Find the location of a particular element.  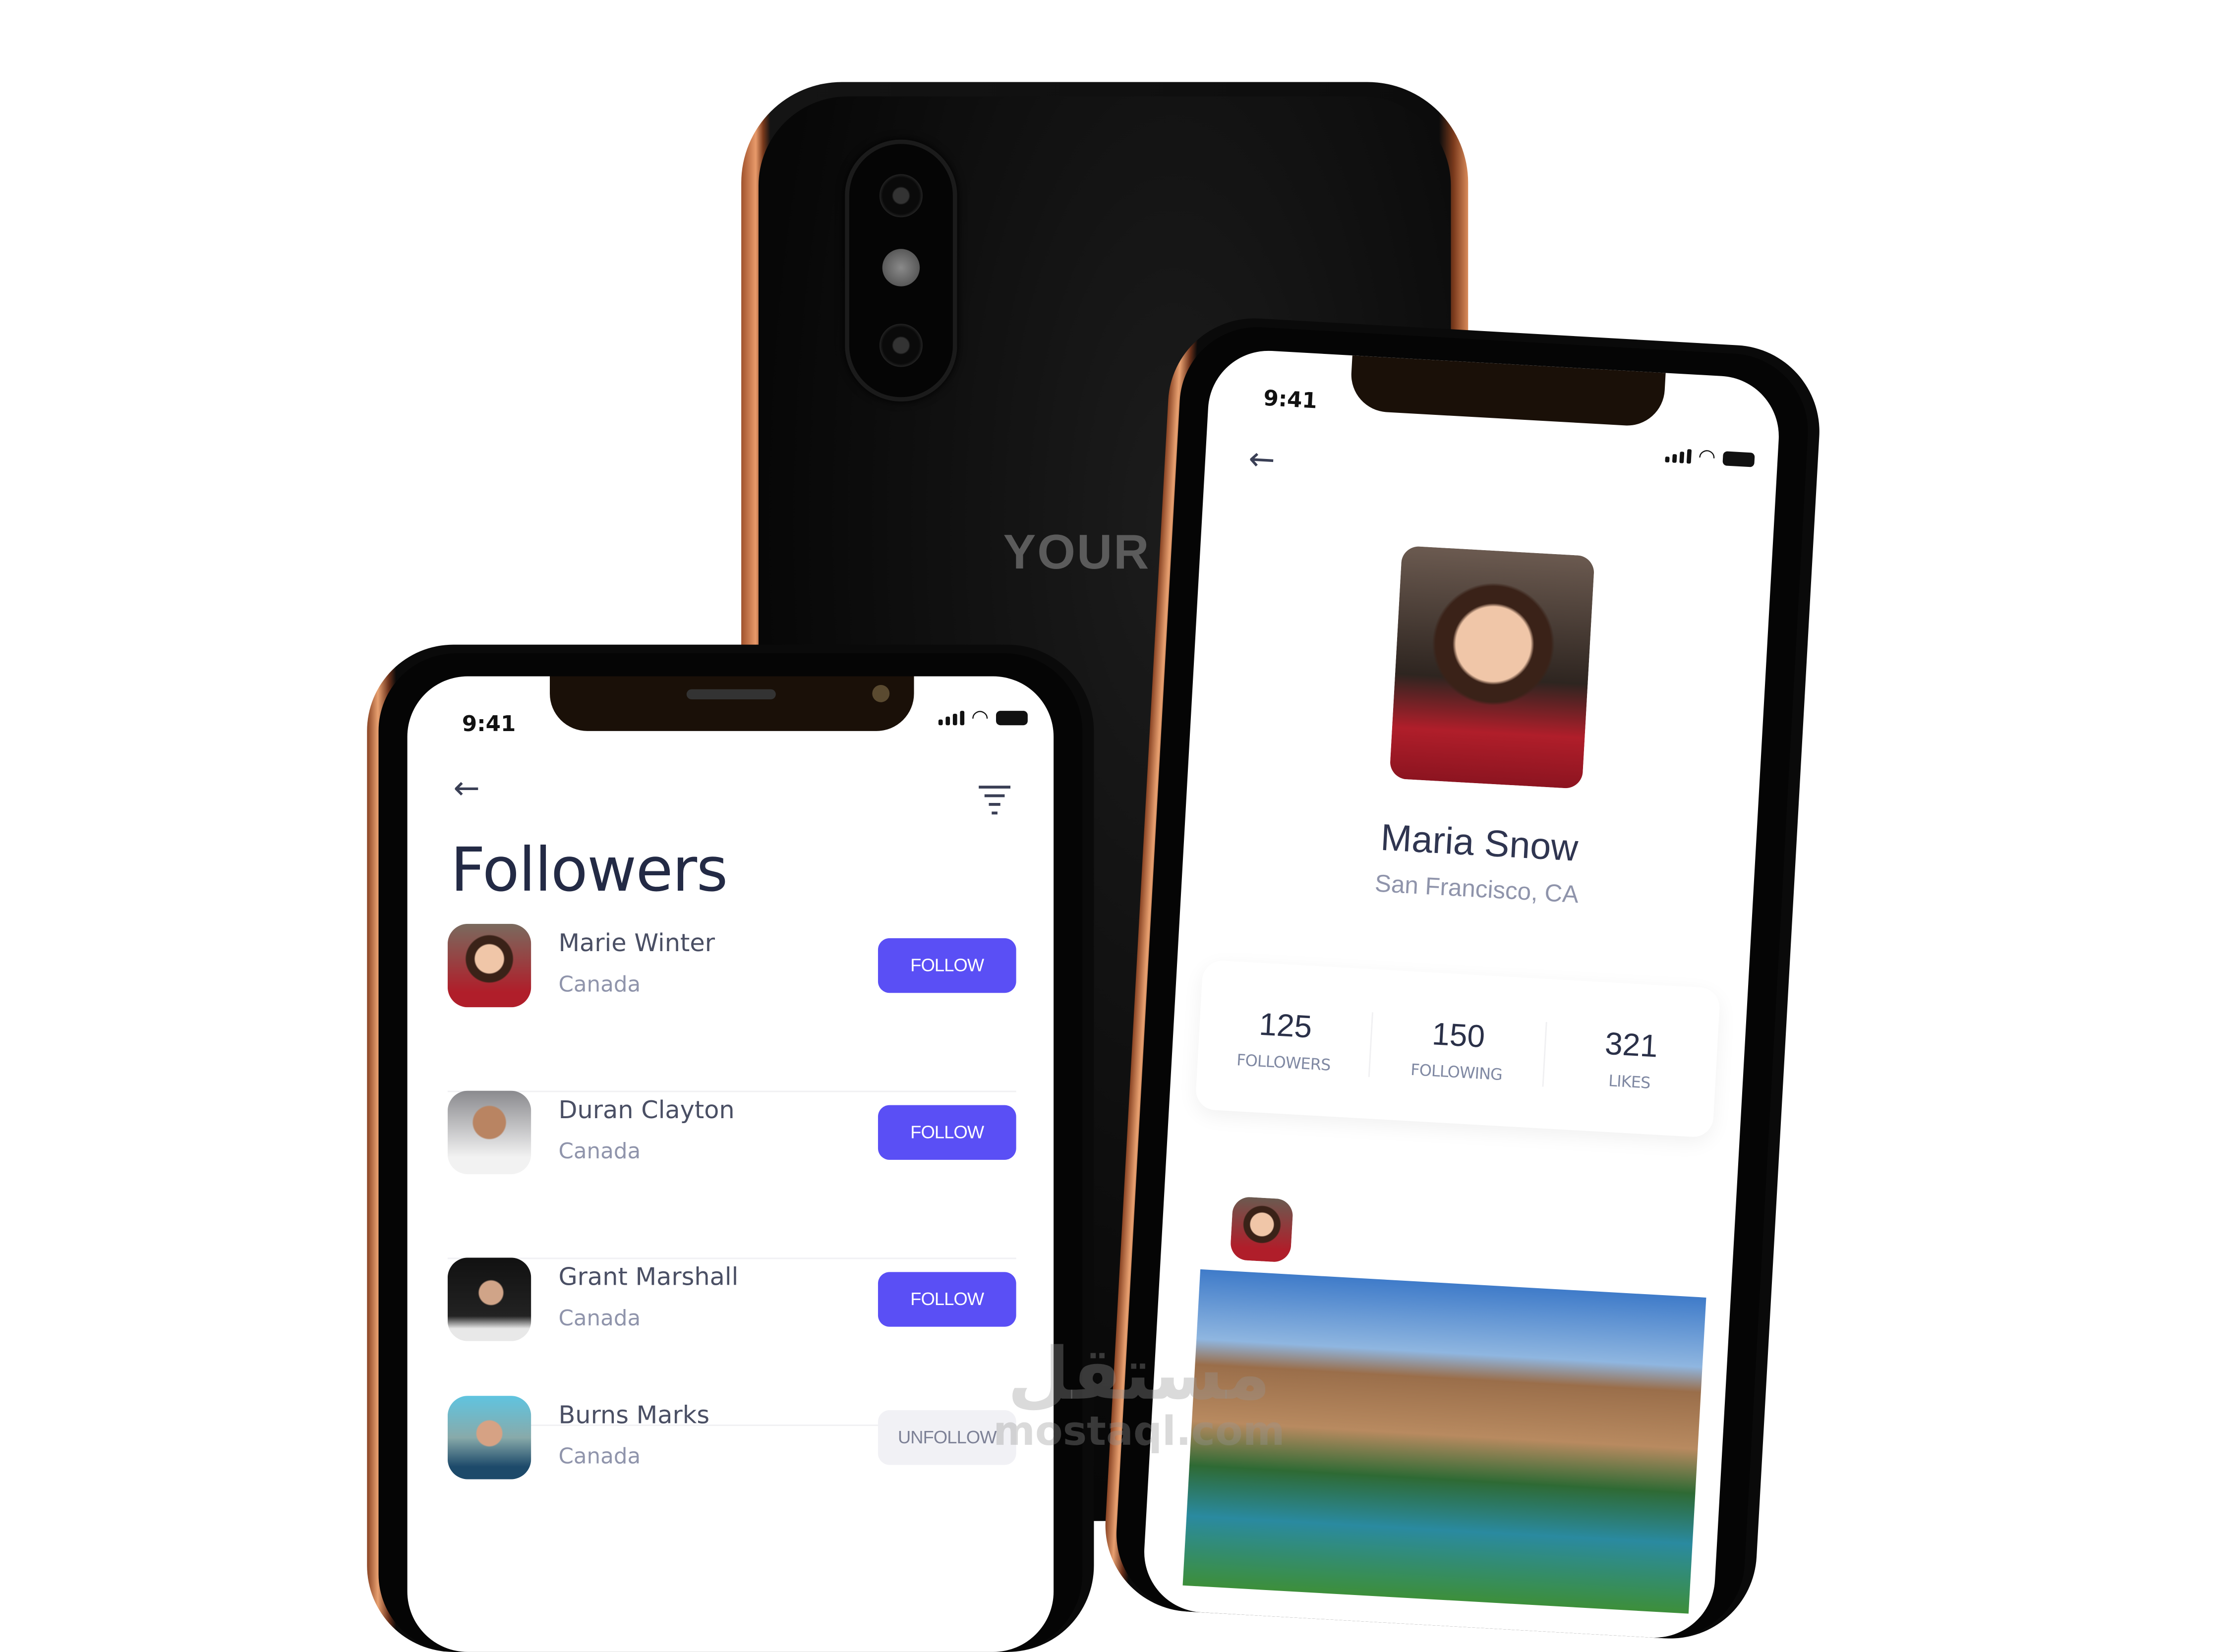

stat-likes: 321 LIKES is located at coordinates (1630, 1059).